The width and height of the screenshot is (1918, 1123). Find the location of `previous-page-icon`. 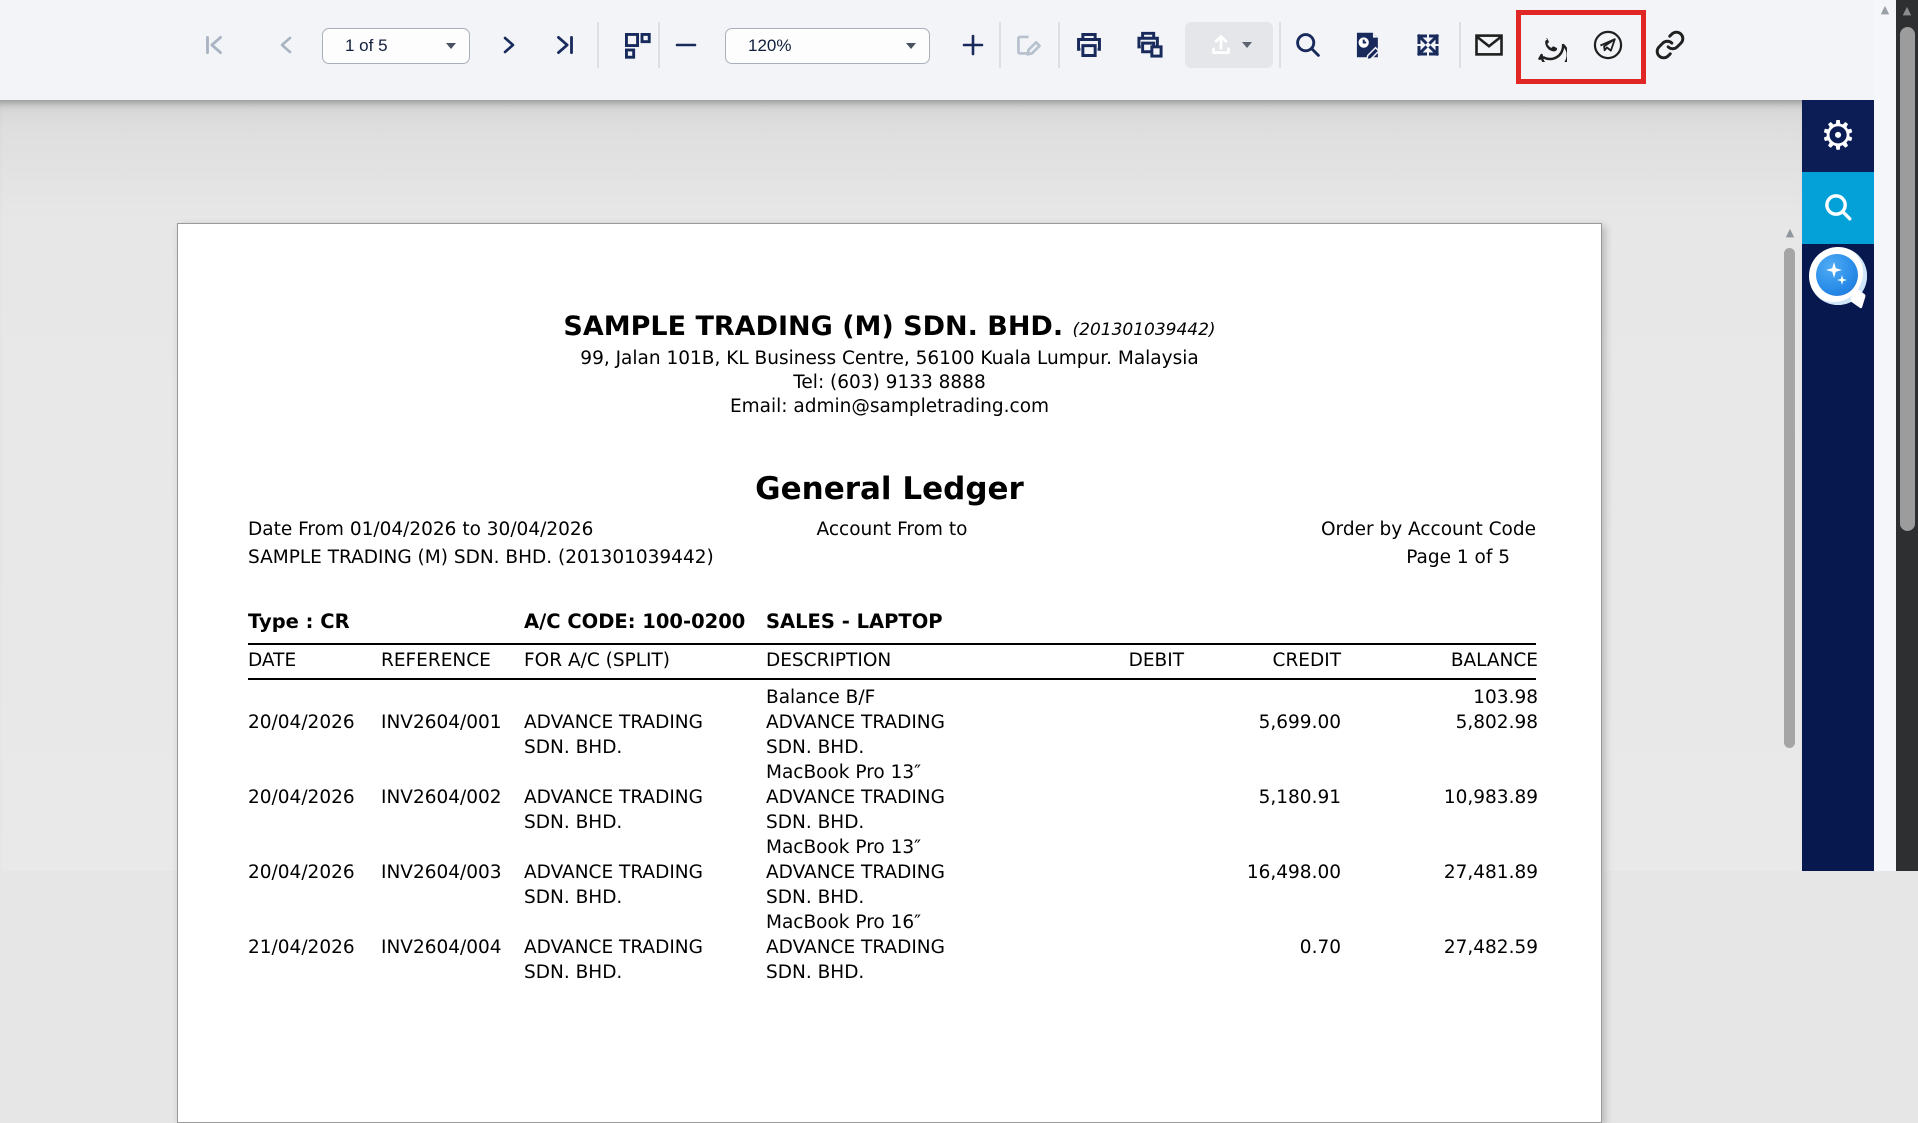

previous-page-icon is located at coordinates (287, 45).